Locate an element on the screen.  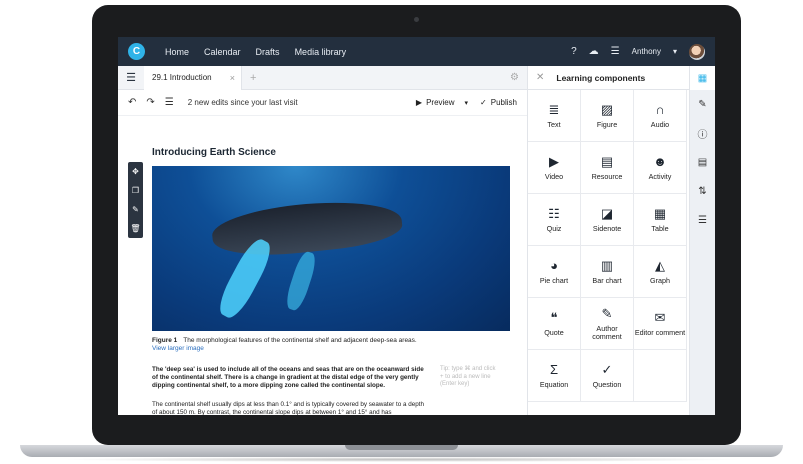
component-graph: ◭ Graph is located at coordinates (660, 272).